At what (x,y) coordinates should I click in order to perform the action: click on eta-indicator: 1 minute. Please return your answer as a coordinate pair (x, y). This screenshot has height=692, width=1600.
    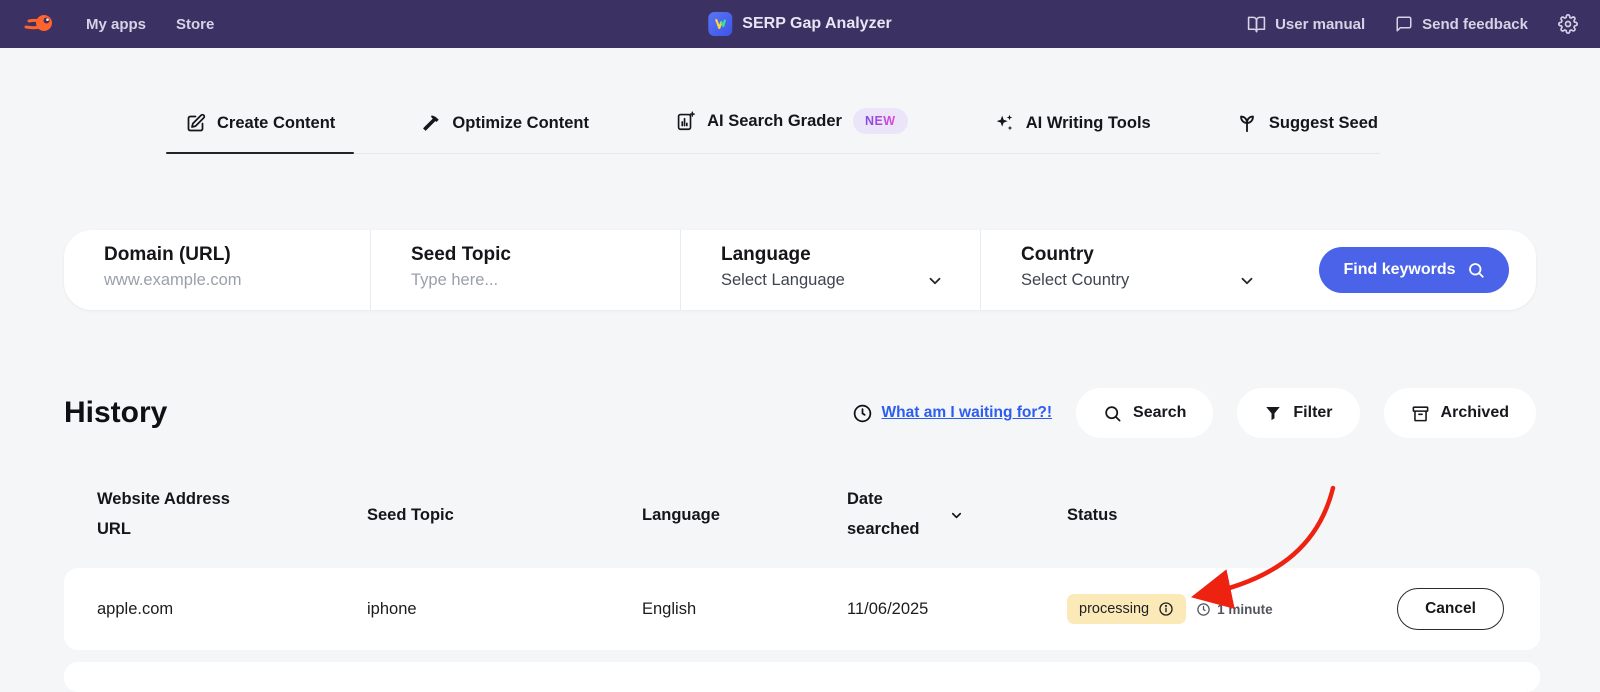
    Looking at the image, I should click on (1234, 609).